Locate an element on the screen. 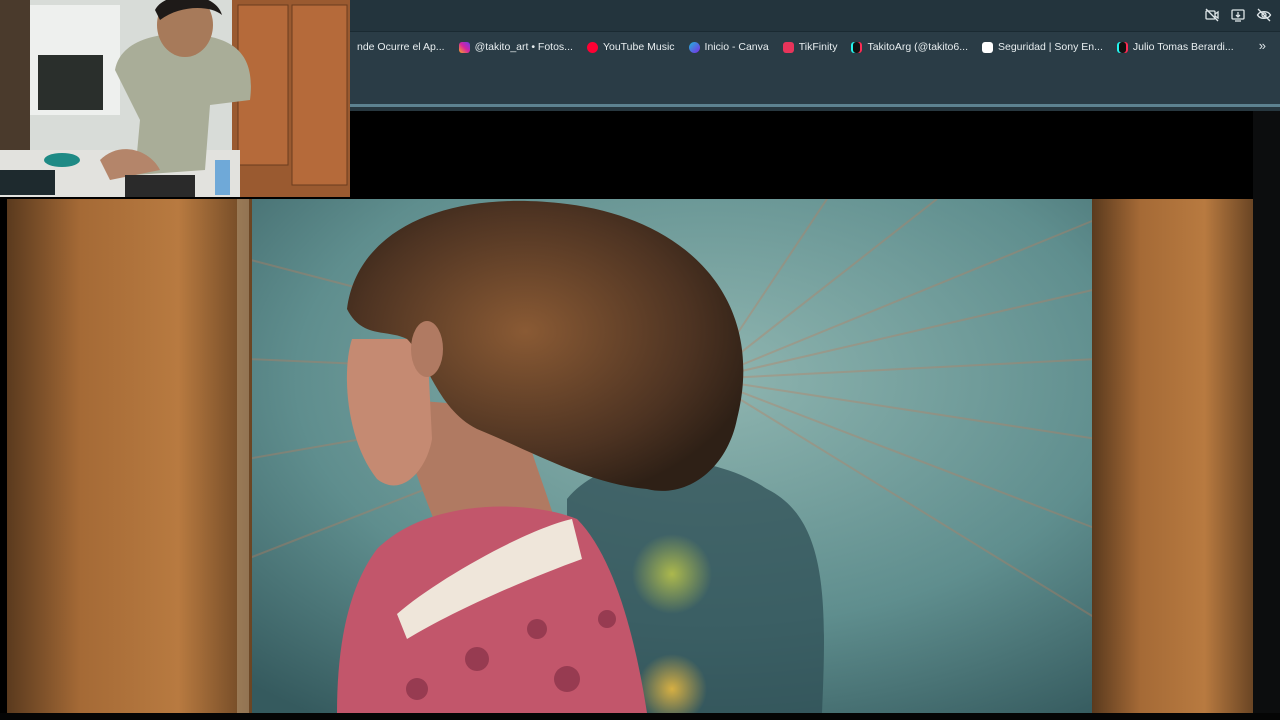 The width and height of the screenshot is (1280, 720). bookmark-label: YouTube Music is located at coordinates (638, 47).